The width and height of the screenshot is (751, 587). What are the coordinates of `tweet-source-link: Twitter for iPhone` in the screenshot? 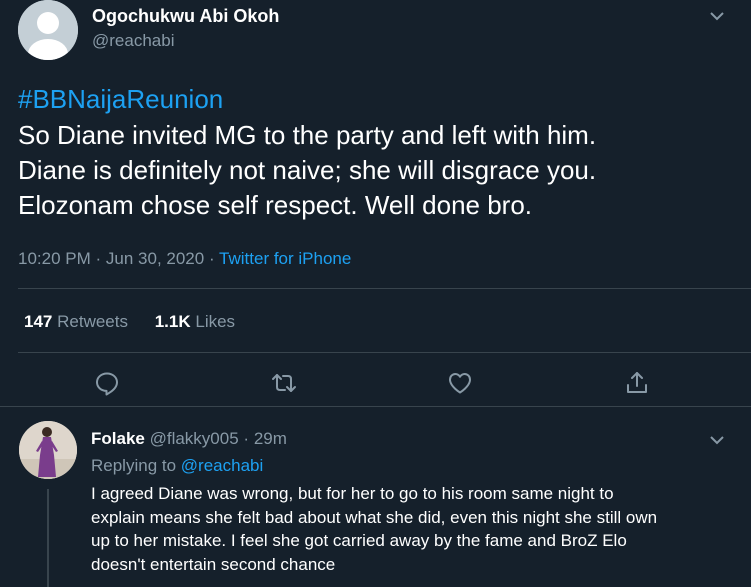 It's located at (285, 258).